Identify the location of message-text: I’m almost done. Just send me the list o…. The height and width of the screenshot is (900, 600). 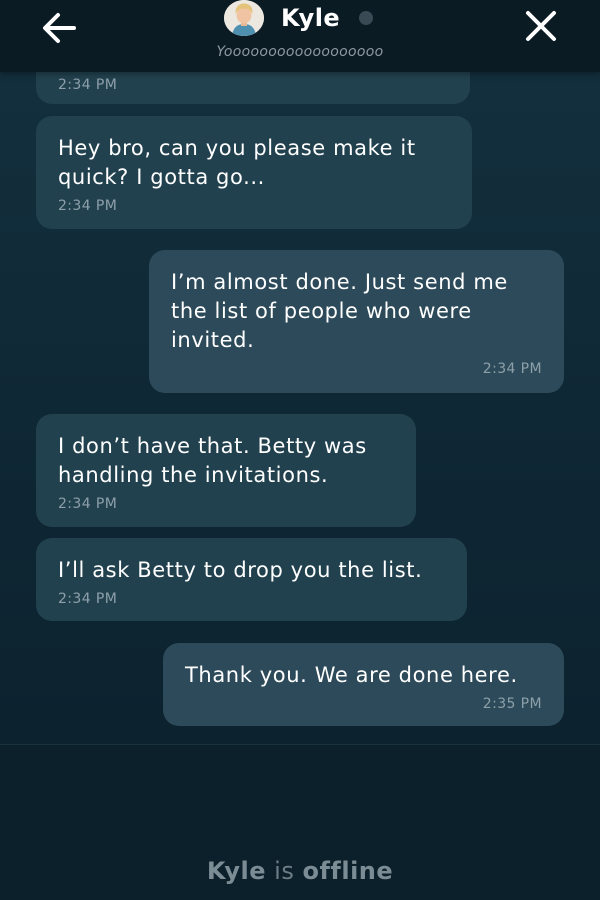
(339, 311).